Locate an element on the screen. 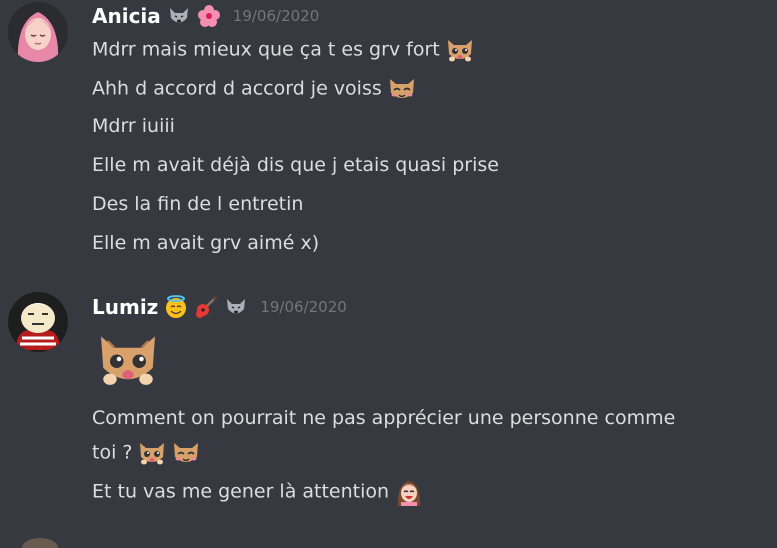  hibiscus-icon is located at coordinates (209, 16).